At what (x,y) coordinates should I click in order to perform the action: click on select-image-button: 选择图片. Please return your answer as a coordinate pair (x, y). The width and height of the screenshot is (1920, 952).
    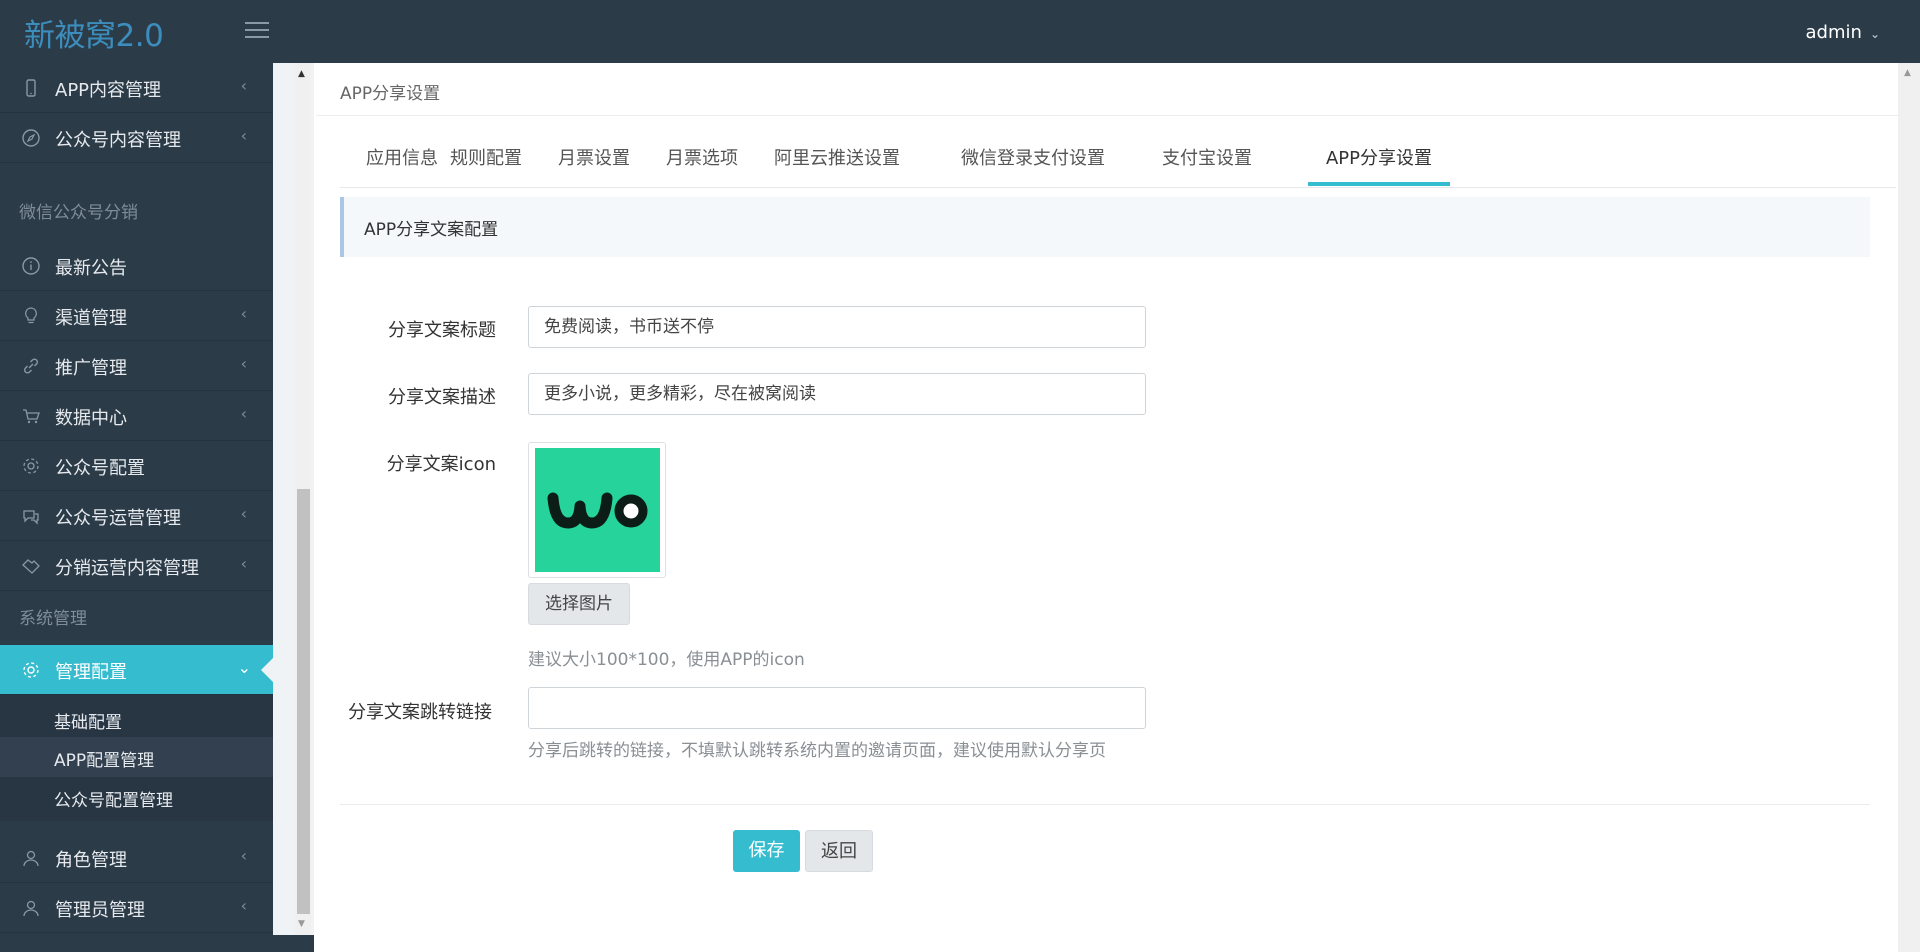
    Looking at the image, I should click on (579, 604).